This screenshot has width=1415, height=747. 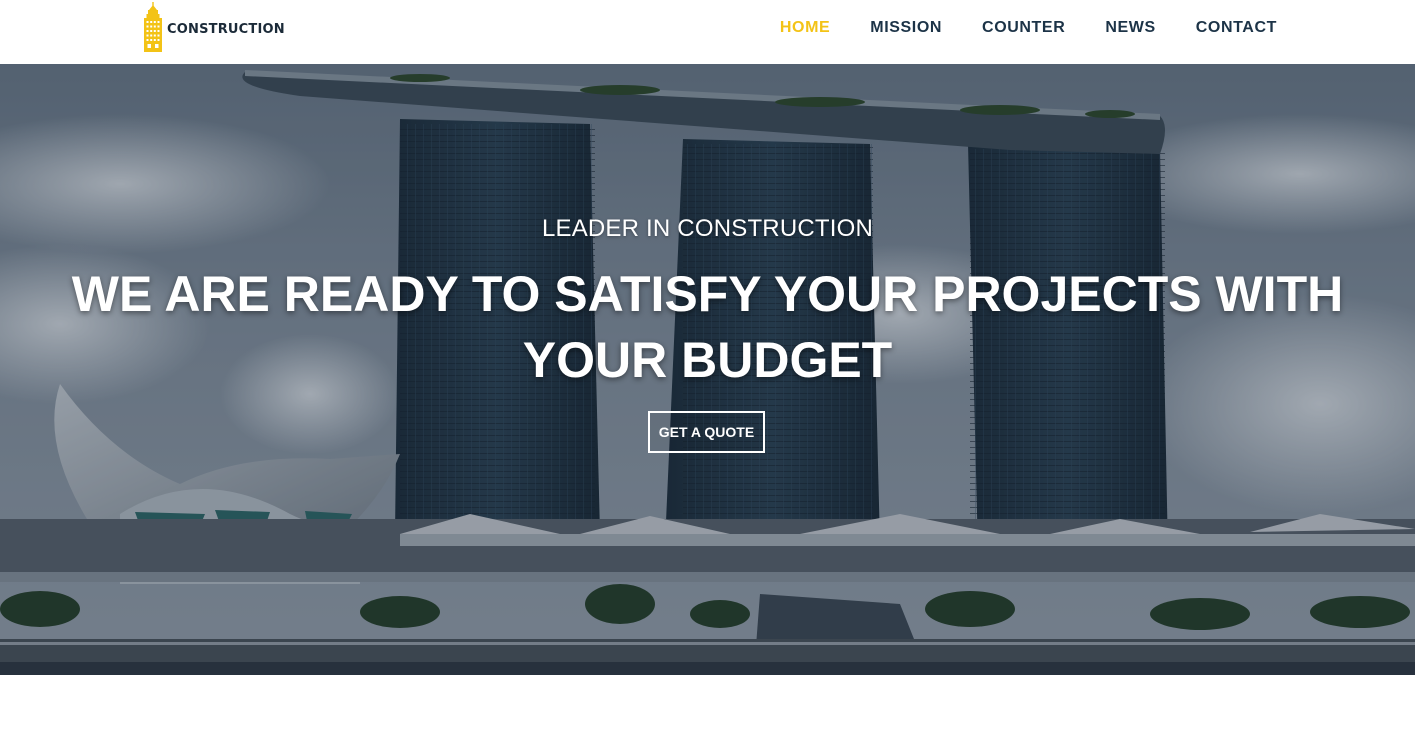 What do you see at coordinates (906, 28) in the screenshot?
I see `nav-mission: MISSION` at bounding box center [906, 28].